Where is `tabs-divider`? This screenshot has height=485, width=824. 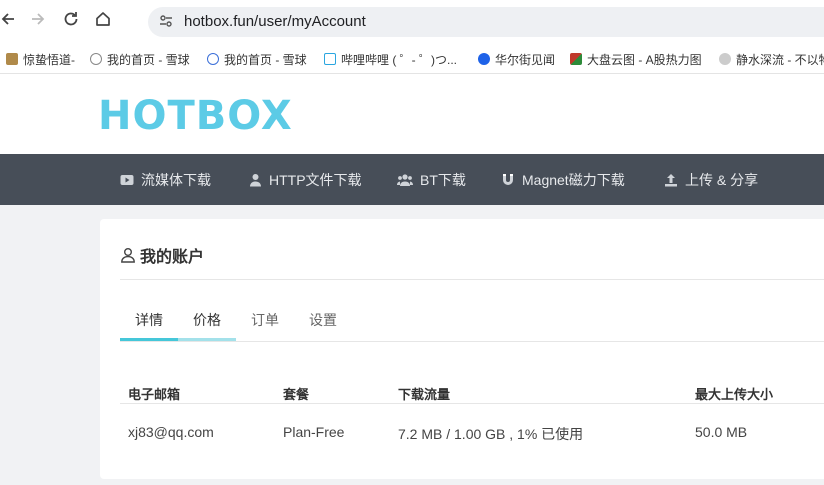 tabs-divider is located at coordinates (472, 341).